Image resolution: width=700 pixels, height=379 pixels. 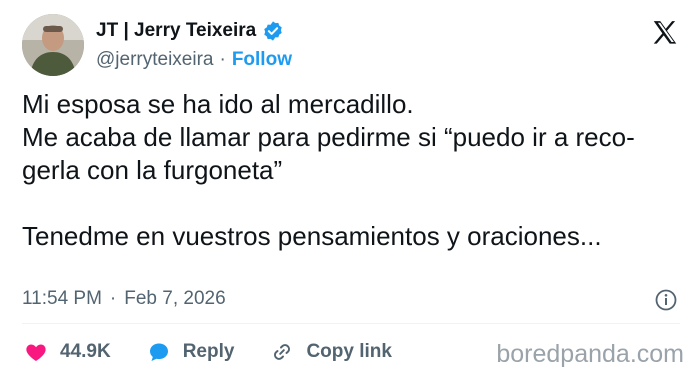 What do you see at coordinates (85, 351) in the screenshot?
I see `like-count: 44.9K` at bounding box center [85, 351].